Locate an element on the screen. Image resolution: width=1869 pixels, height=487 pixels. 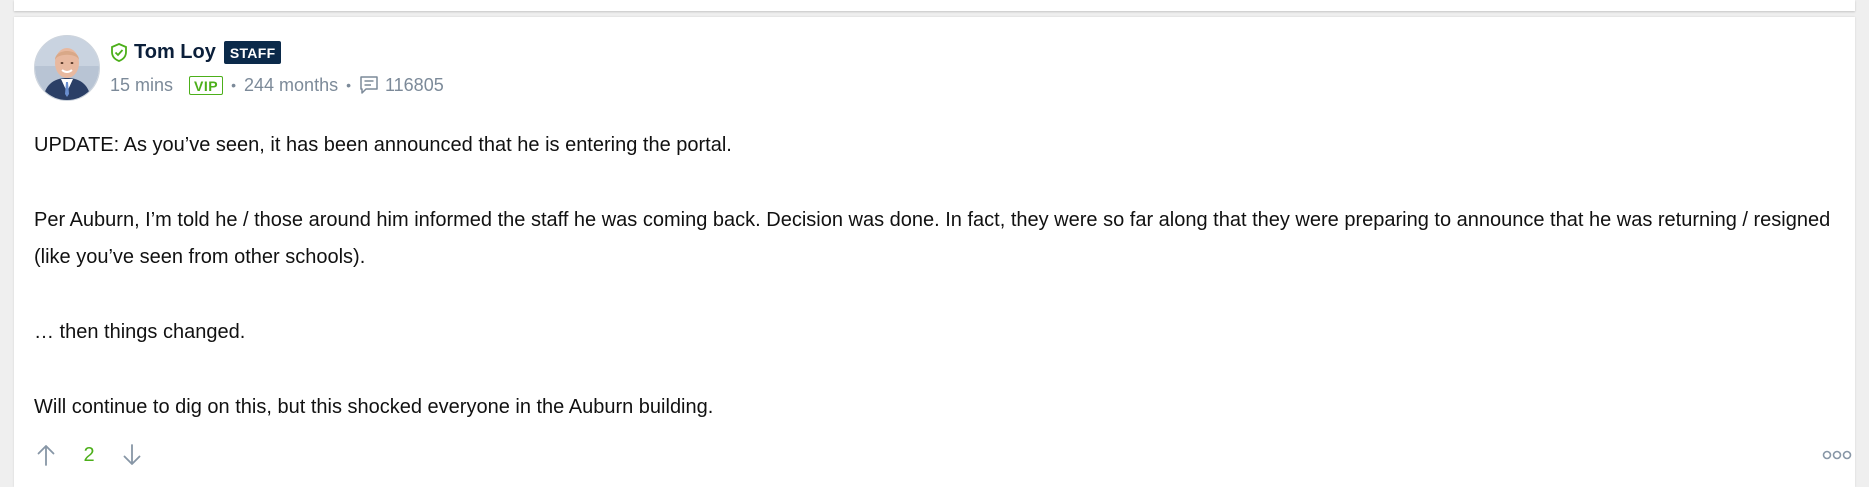
avatar is located at coordinates (67, 68).